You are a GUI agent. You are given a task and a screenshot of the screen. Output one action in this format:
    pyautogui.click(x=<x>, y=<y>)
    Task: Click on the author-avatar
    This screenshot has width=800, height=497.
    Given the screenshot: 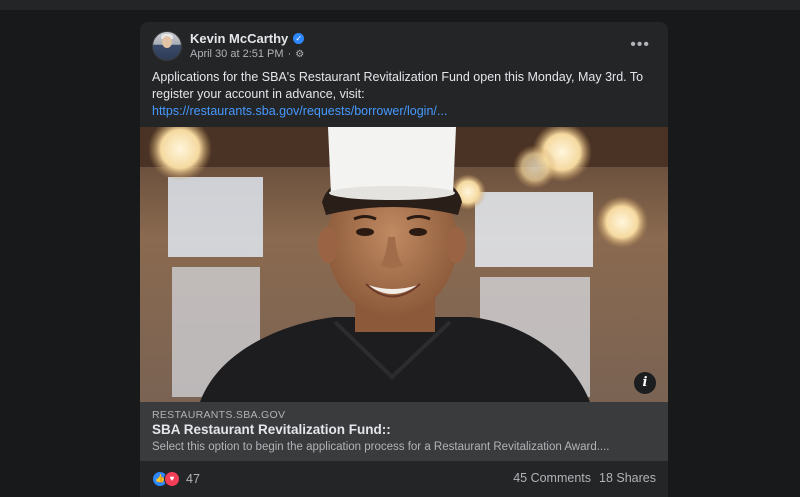 What is the action you would take?
    pyautogui.click(x=167, y=46)
    